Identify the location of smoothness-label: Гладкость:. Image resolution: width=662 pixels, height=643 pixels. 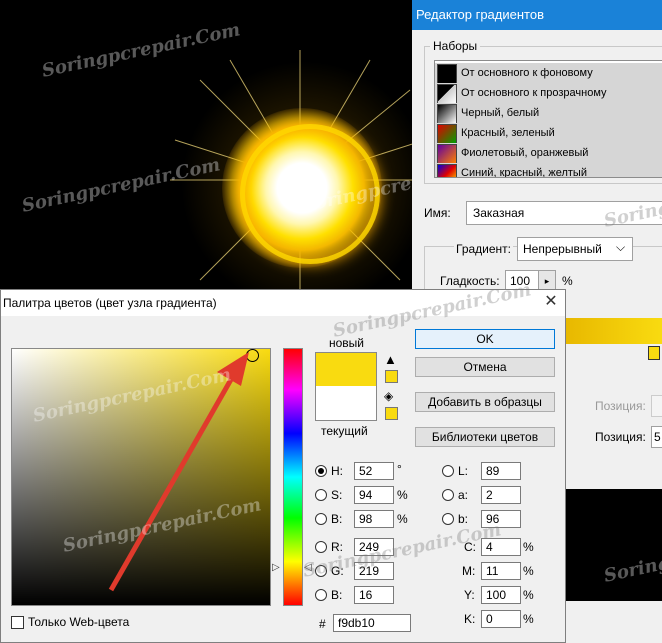
(470, 281).